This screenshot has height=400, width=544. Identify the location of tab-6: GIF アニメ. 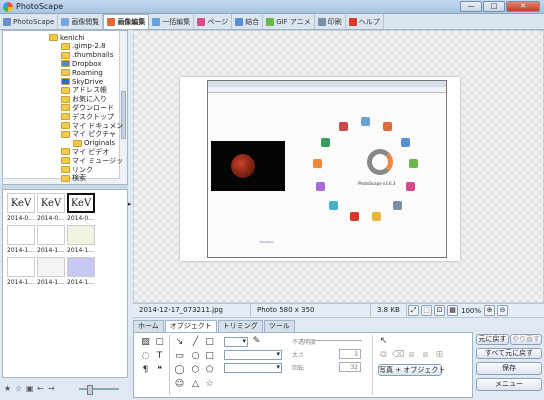
(289, 21).